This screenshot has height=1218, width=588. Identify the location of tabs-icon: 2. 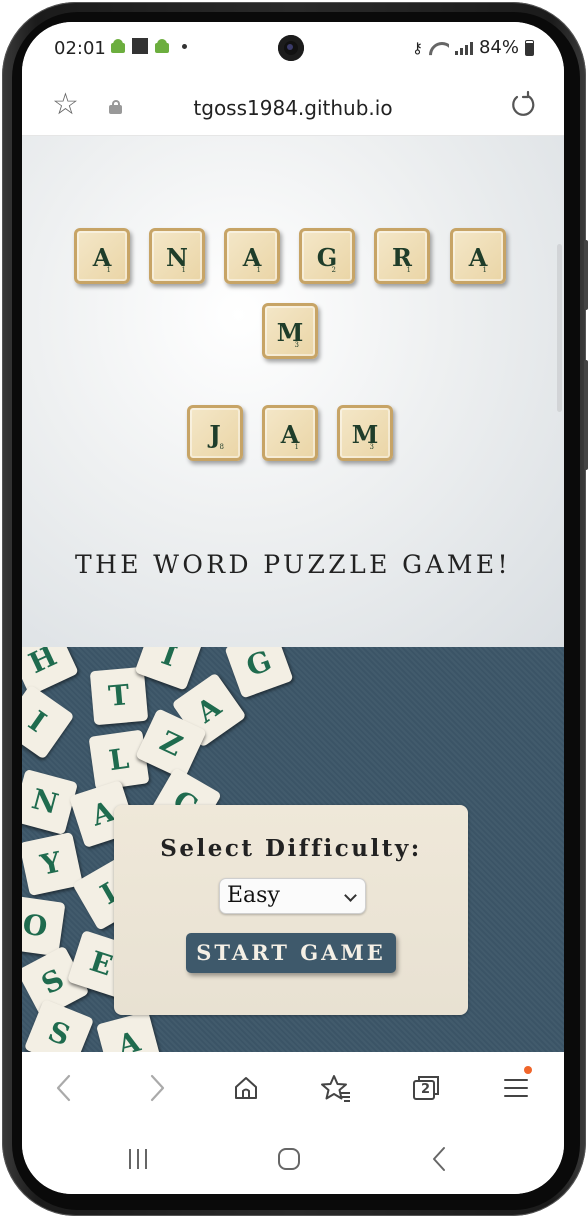
(426, 1088).